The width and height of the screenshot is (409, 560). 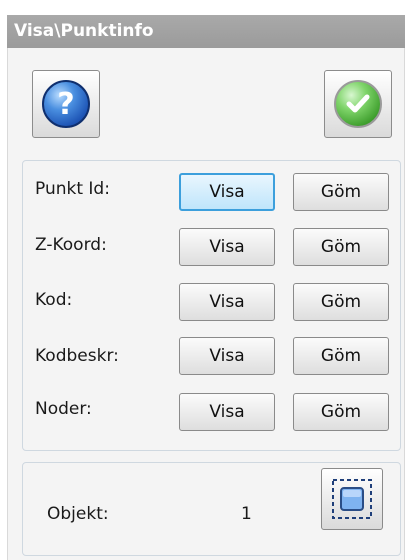 I want to click on noder-show-button: Visa, so click(x=227, y=412).